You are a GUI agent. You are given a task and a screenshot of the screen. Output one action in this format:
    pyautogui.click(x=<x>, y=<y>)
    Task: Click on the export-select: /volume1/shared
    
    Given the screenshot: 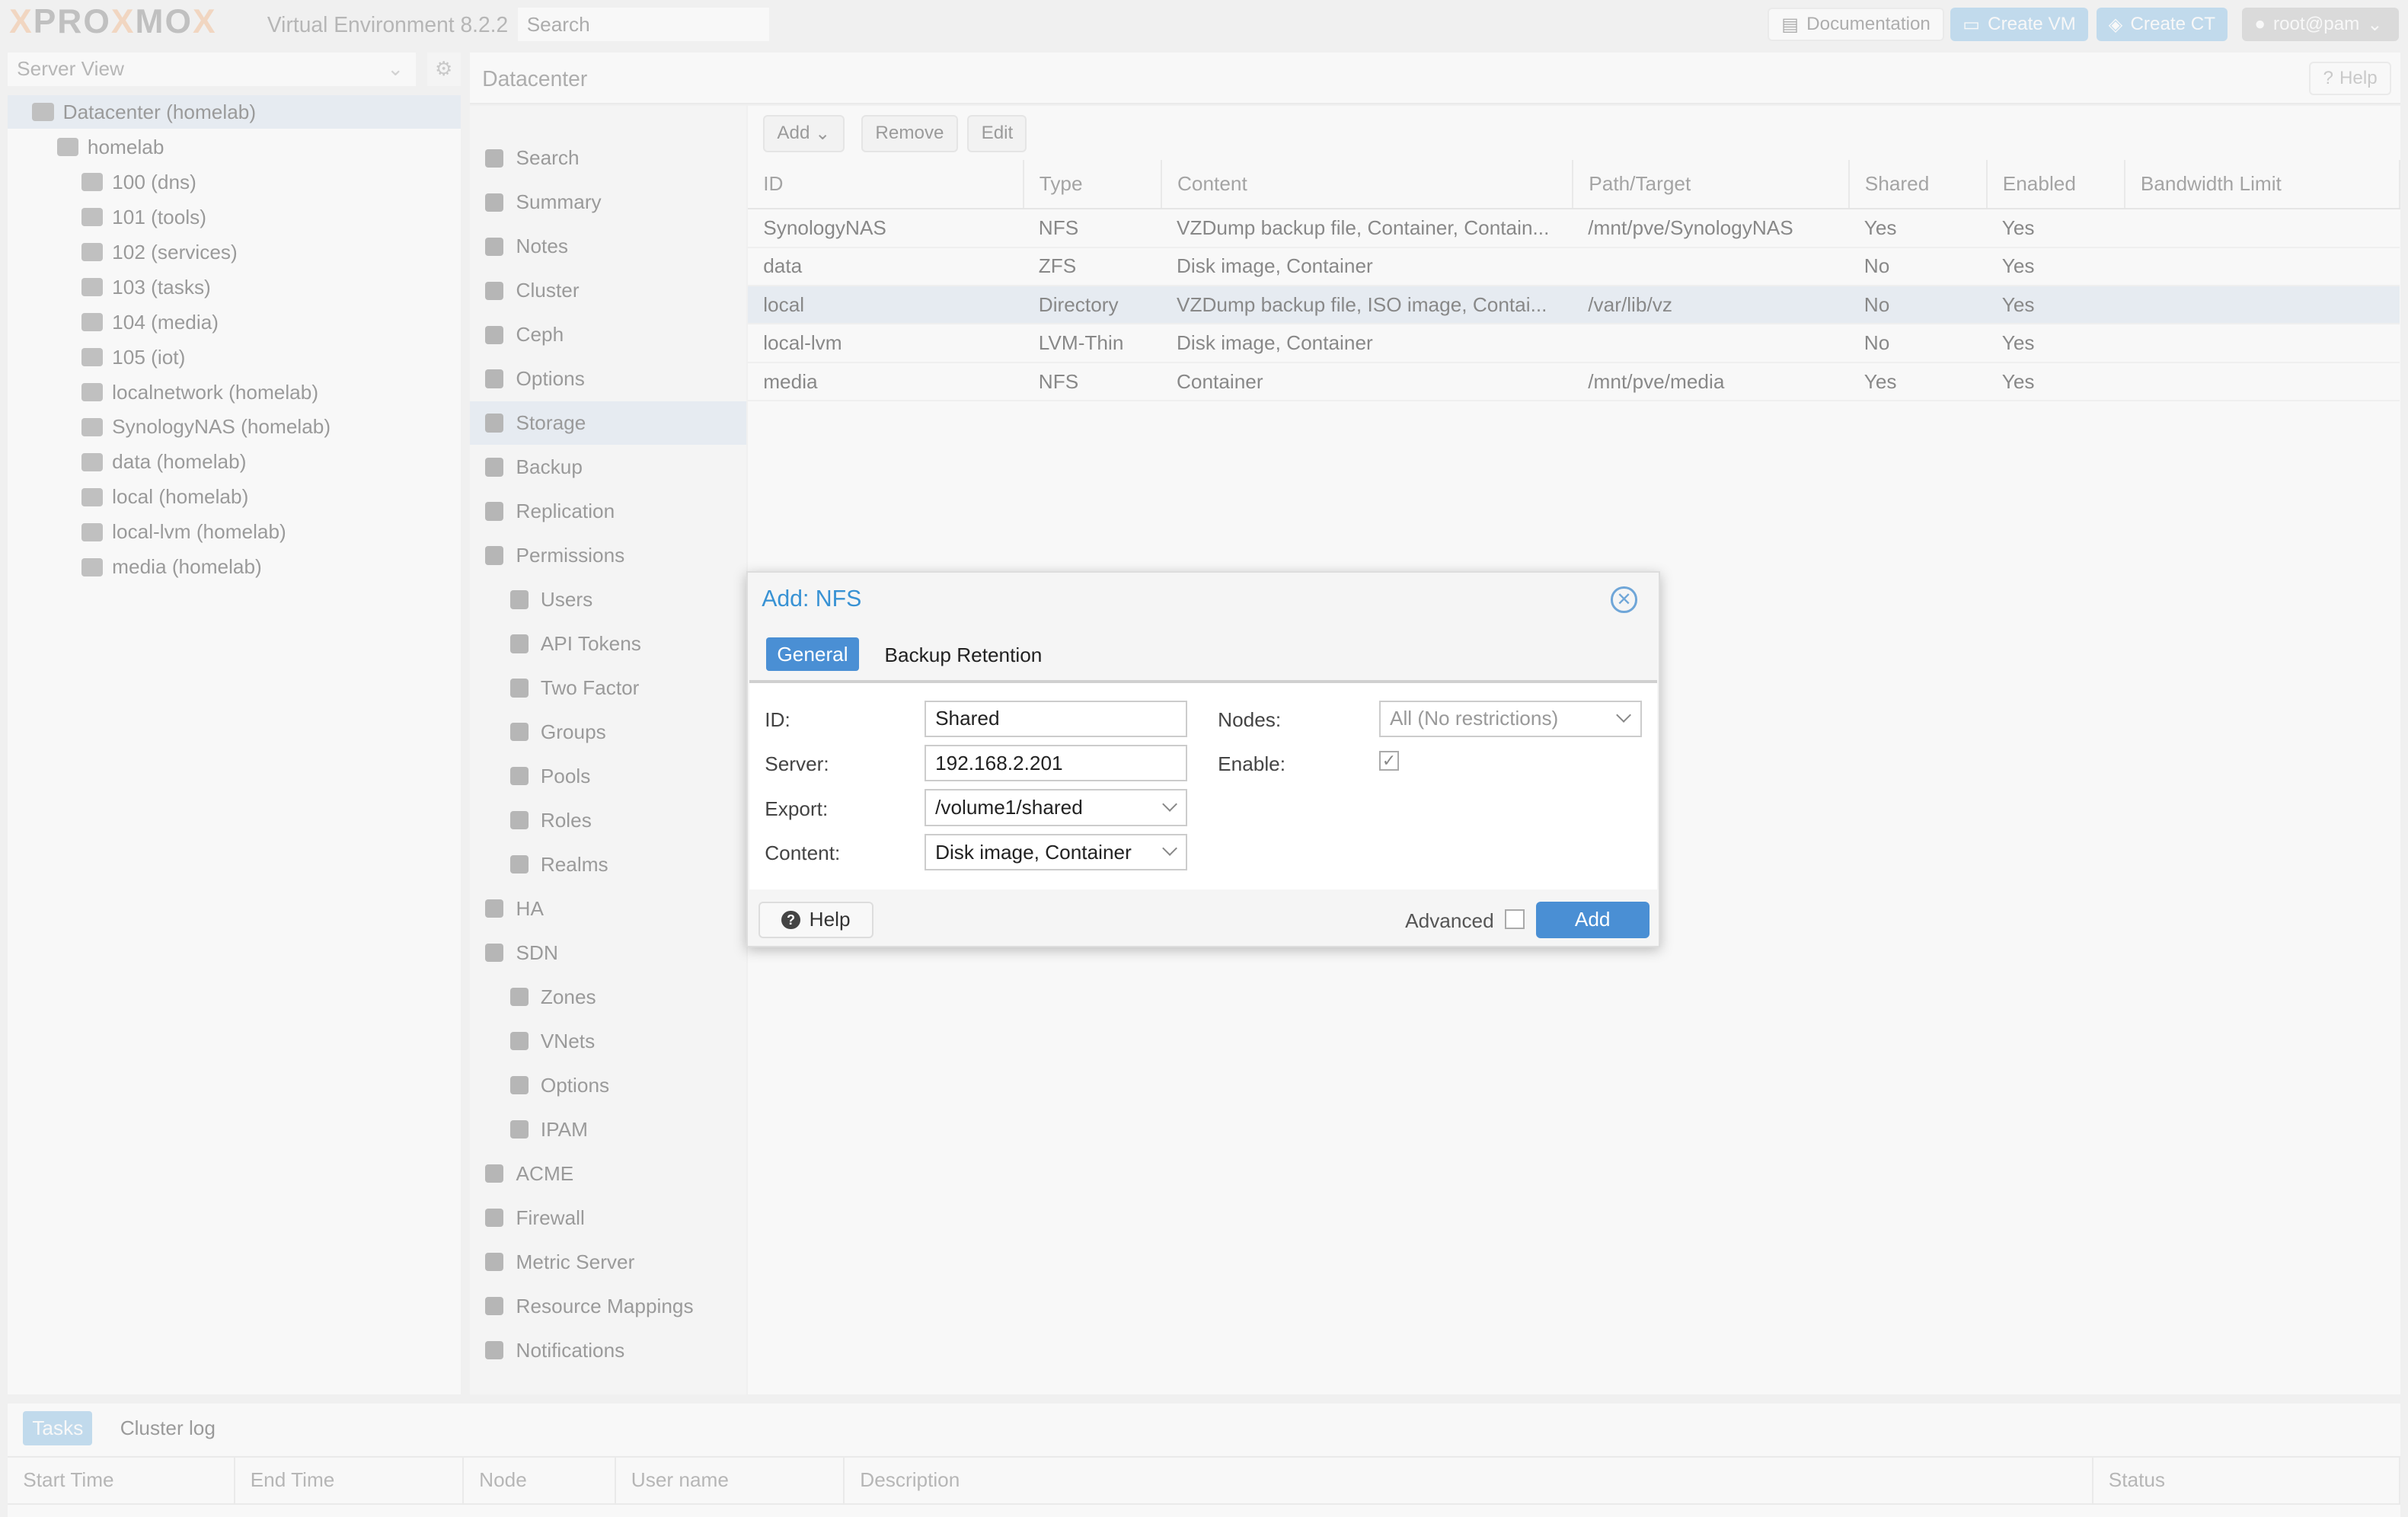 What is the action you would take?
    pyautogui.click(x=1055, y=807)
    